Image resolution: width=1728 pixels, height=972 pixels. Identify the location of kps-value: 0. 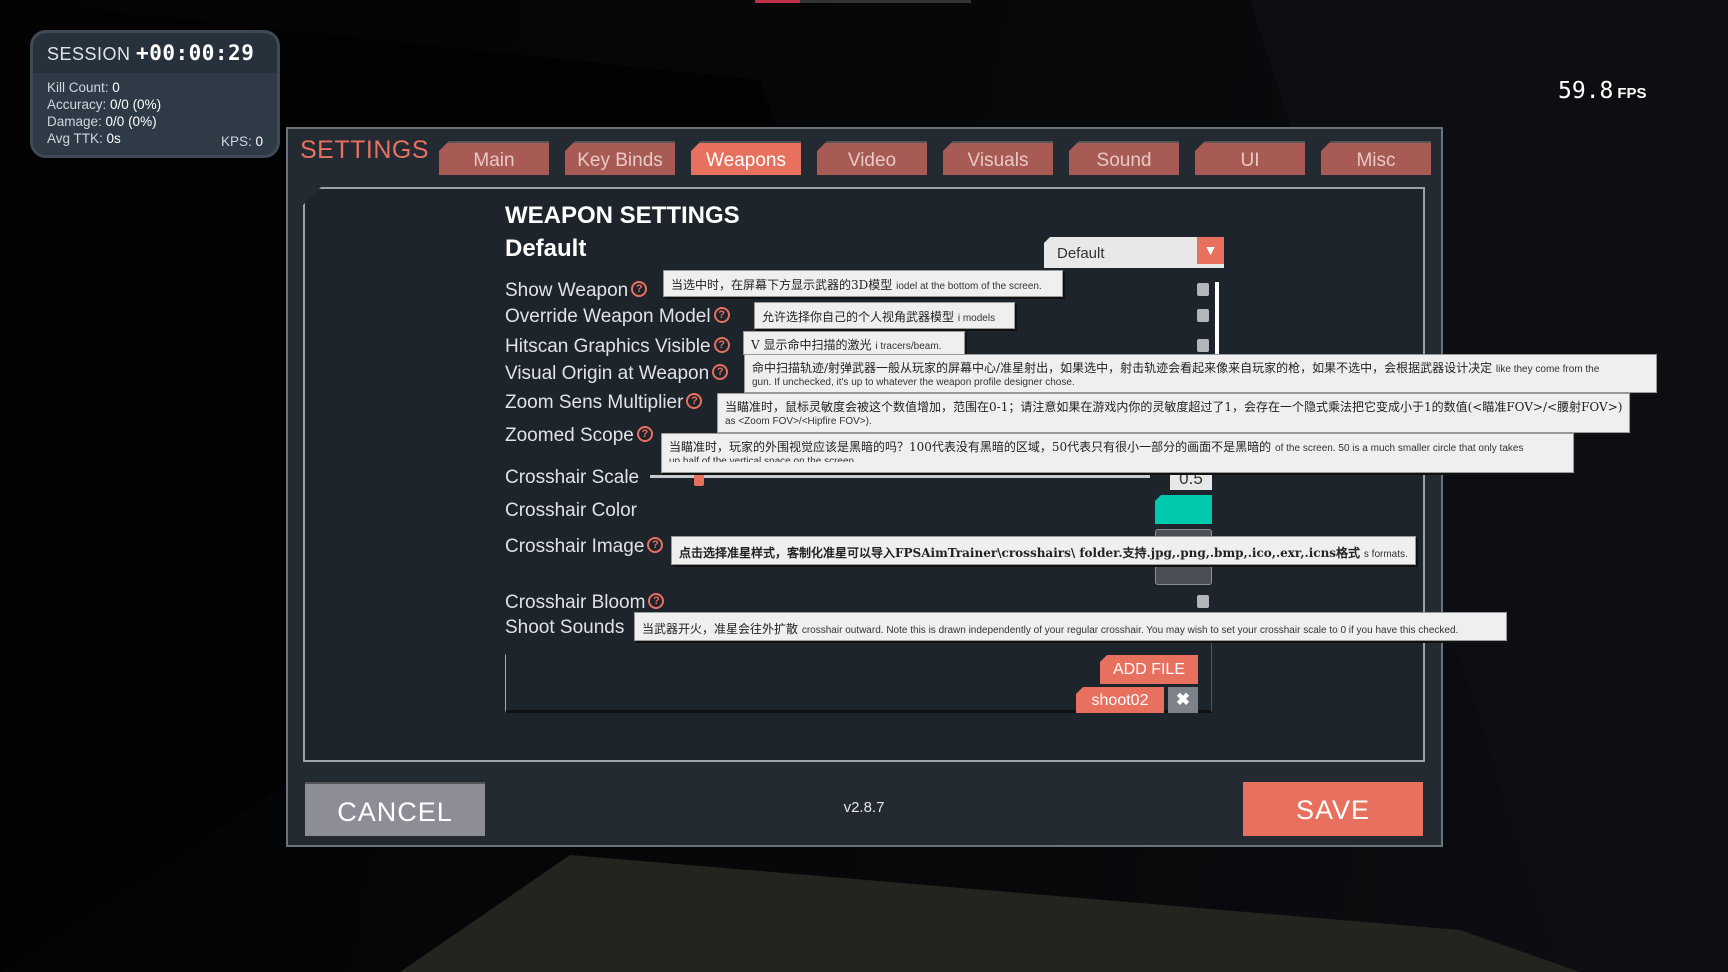
(259, 141).